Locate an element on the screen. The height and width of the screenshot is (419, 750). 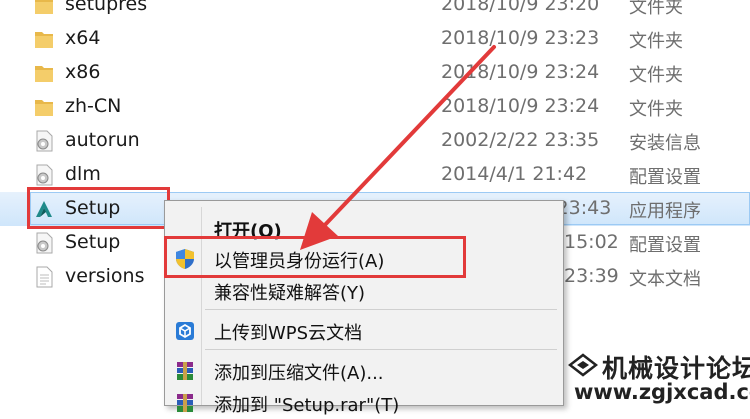
file-type: 文本文档 is located at coordinates (665, 279).